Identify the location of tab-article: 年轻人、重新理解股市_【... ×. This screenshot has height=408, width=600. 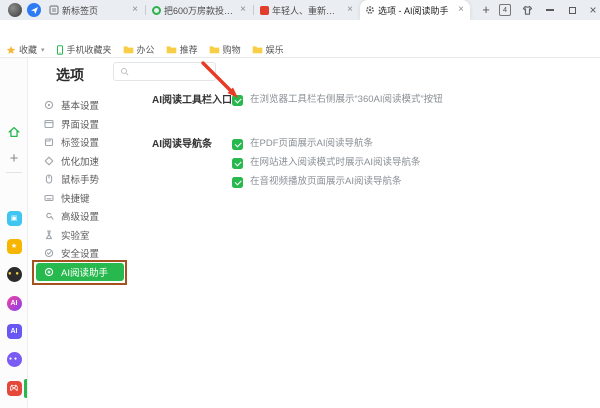
(307, 10).